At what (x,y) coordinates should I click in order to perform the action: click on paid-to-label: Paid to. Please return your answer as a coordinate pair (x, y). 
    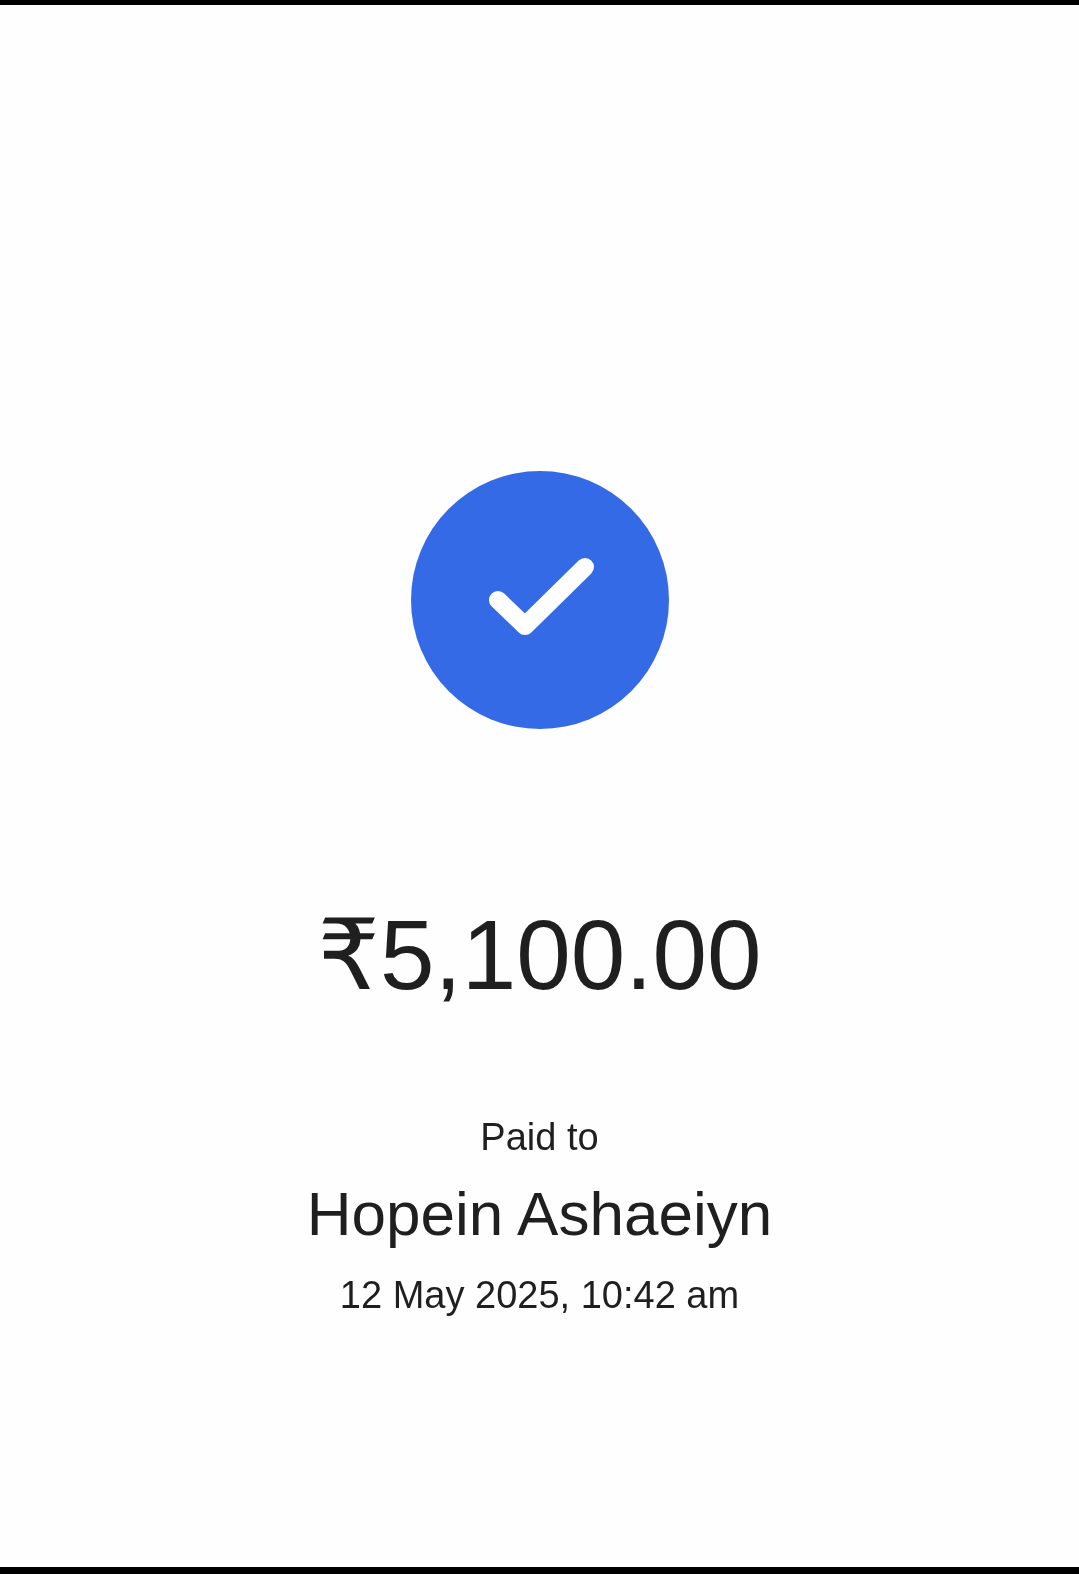
    Looking at the image, I should click on (539, 1137).